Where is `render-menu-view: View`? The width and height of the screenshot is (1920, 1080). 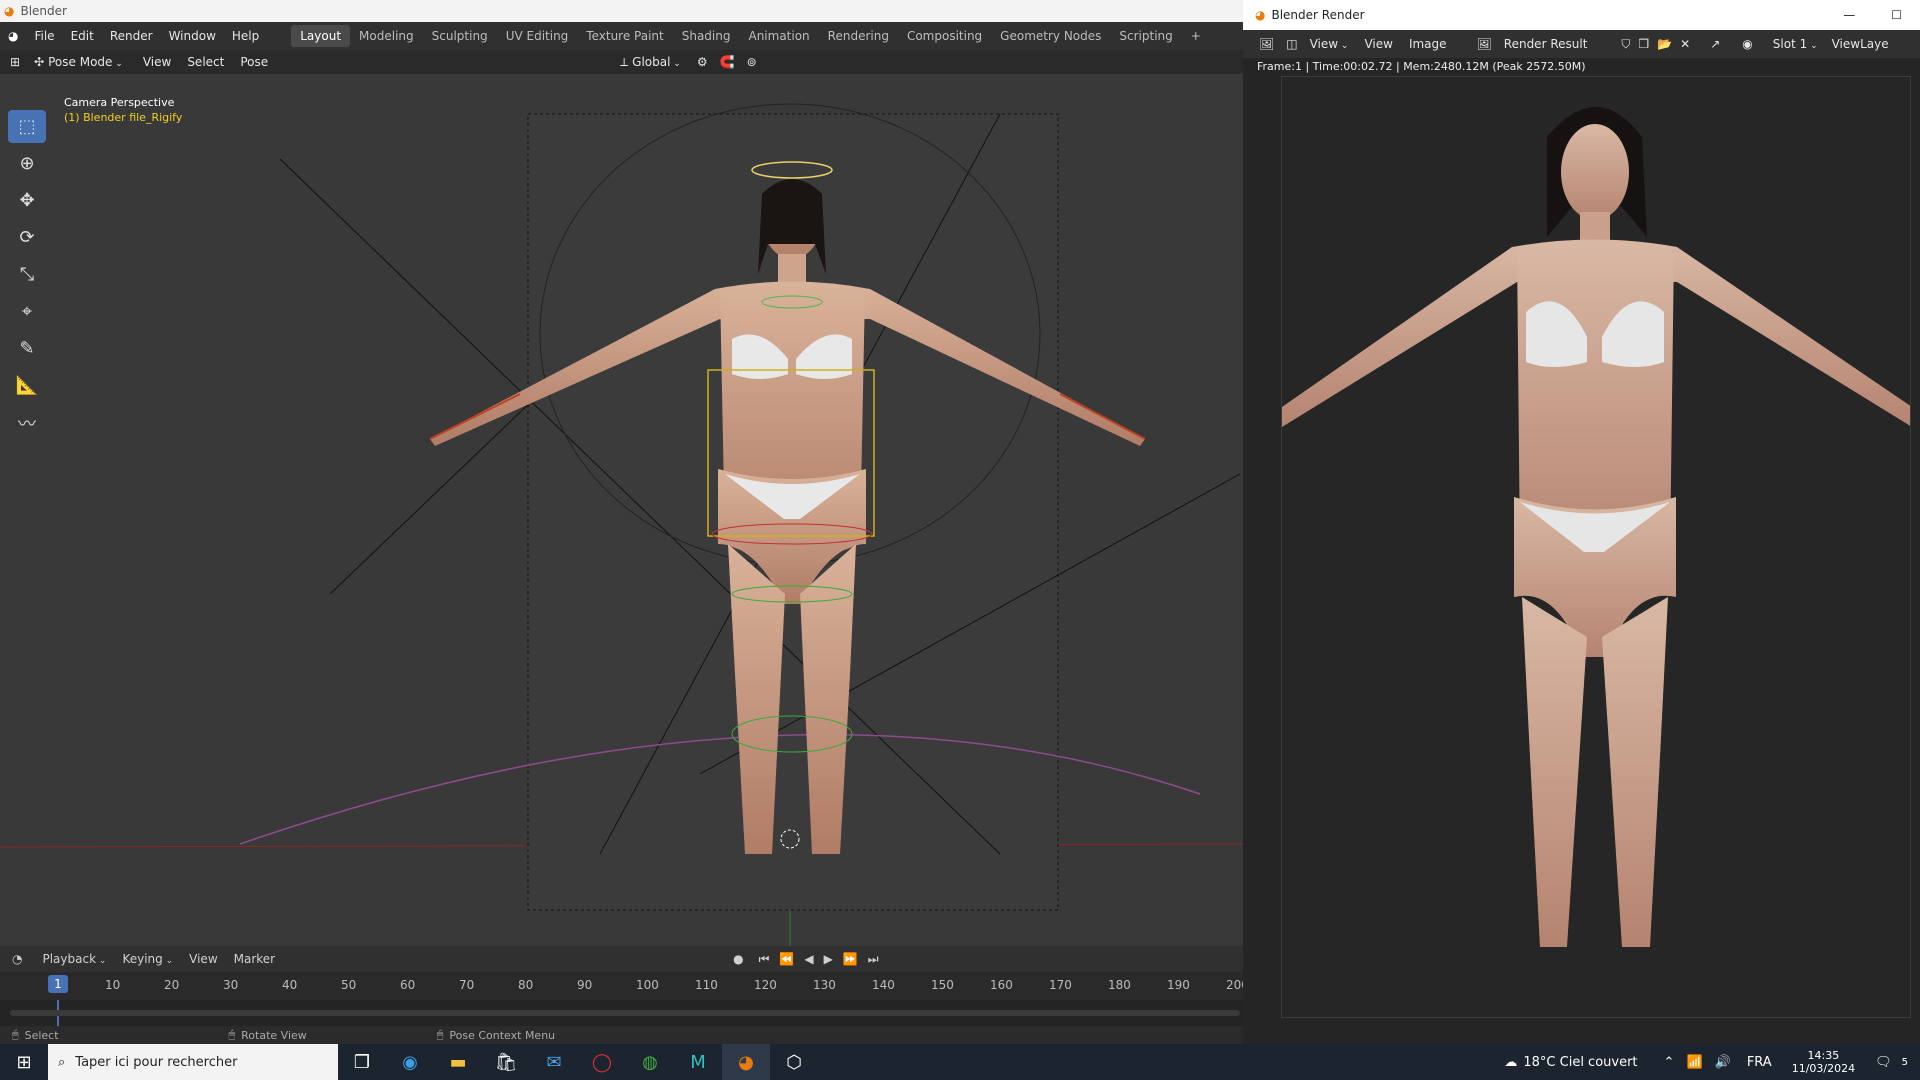 render-menu-view: View is located at coordinates (1378, 44).